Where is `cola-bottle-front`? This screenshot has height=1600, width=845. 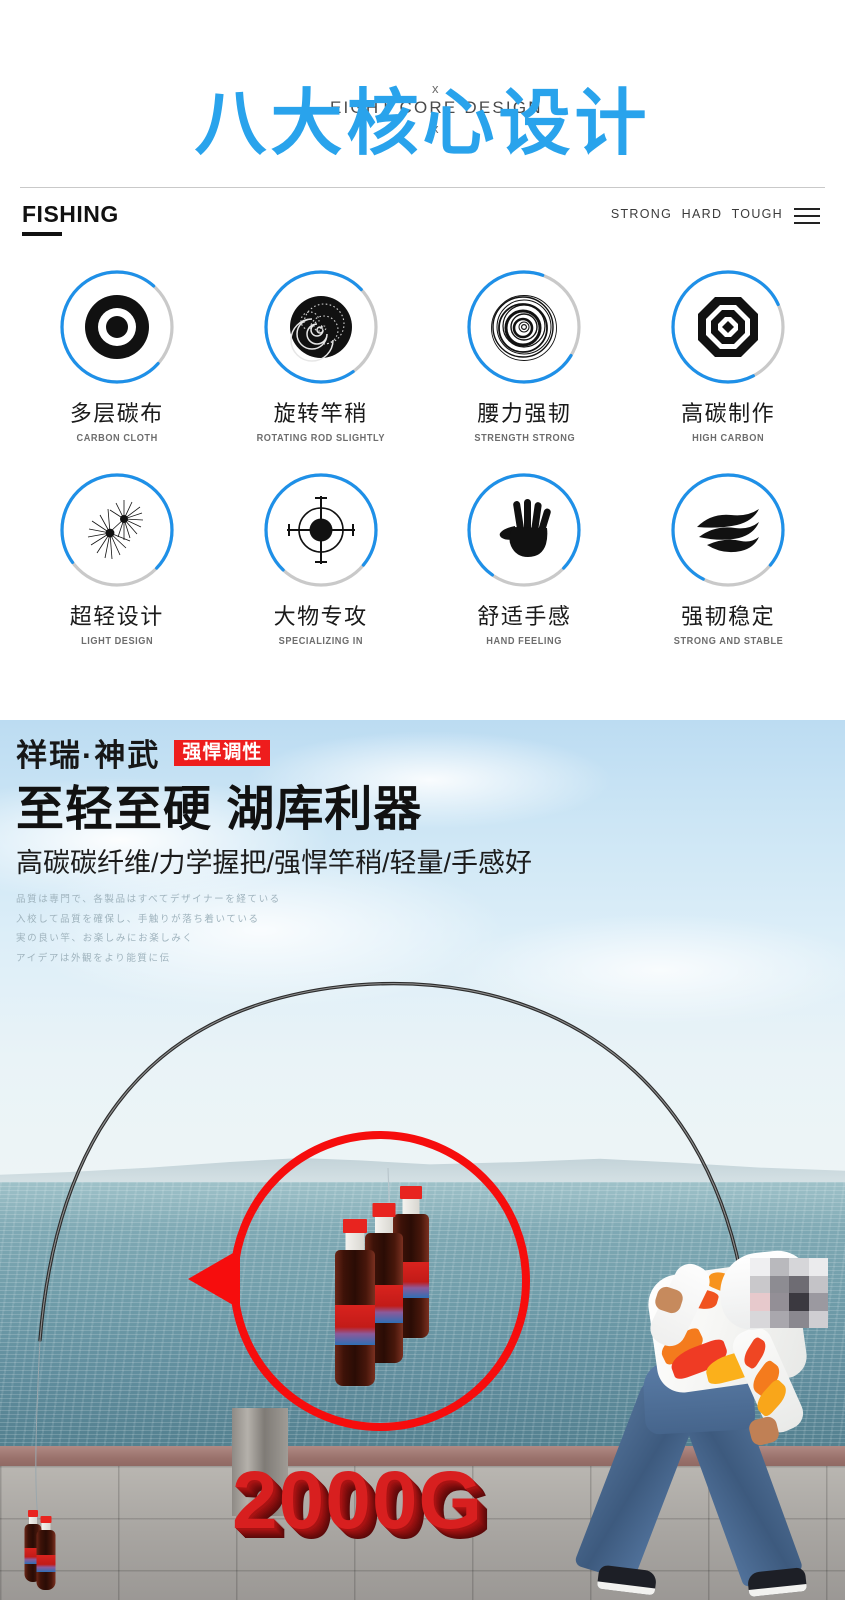 cola-bottle-front is located at coordinates (355, 1303).